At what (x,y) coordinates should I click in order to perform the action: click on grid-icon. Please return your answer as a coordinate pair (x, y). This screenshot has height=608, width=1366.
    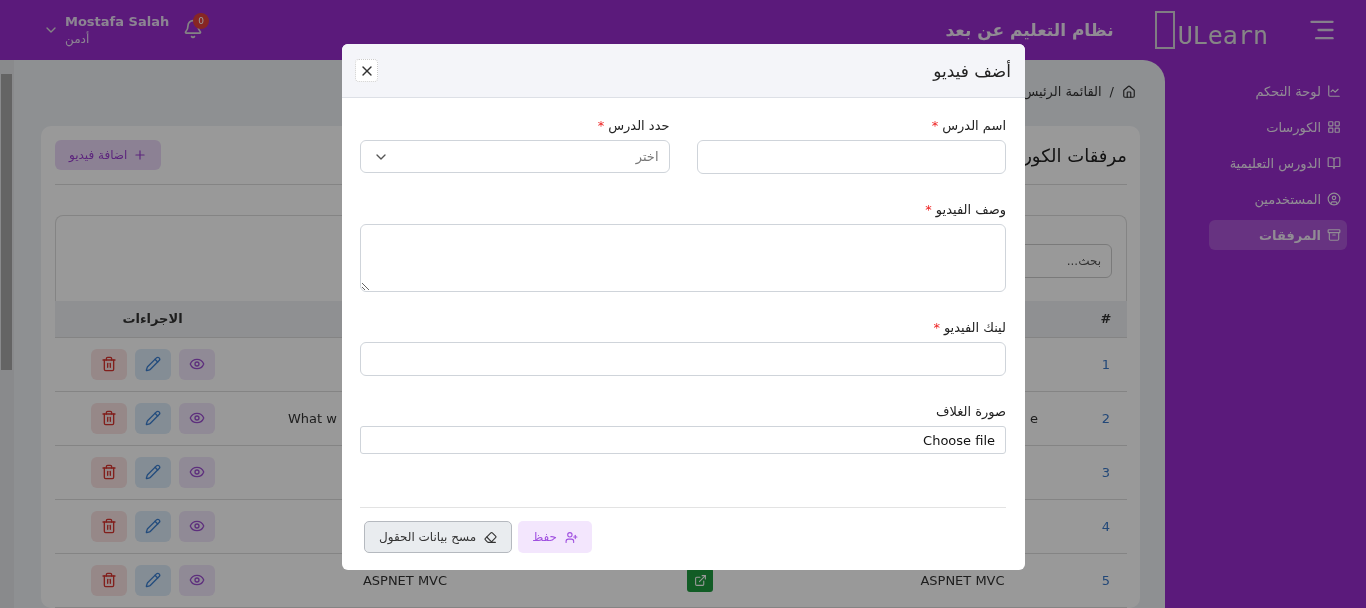
    Looking at the image, I should click on (1334, 127).